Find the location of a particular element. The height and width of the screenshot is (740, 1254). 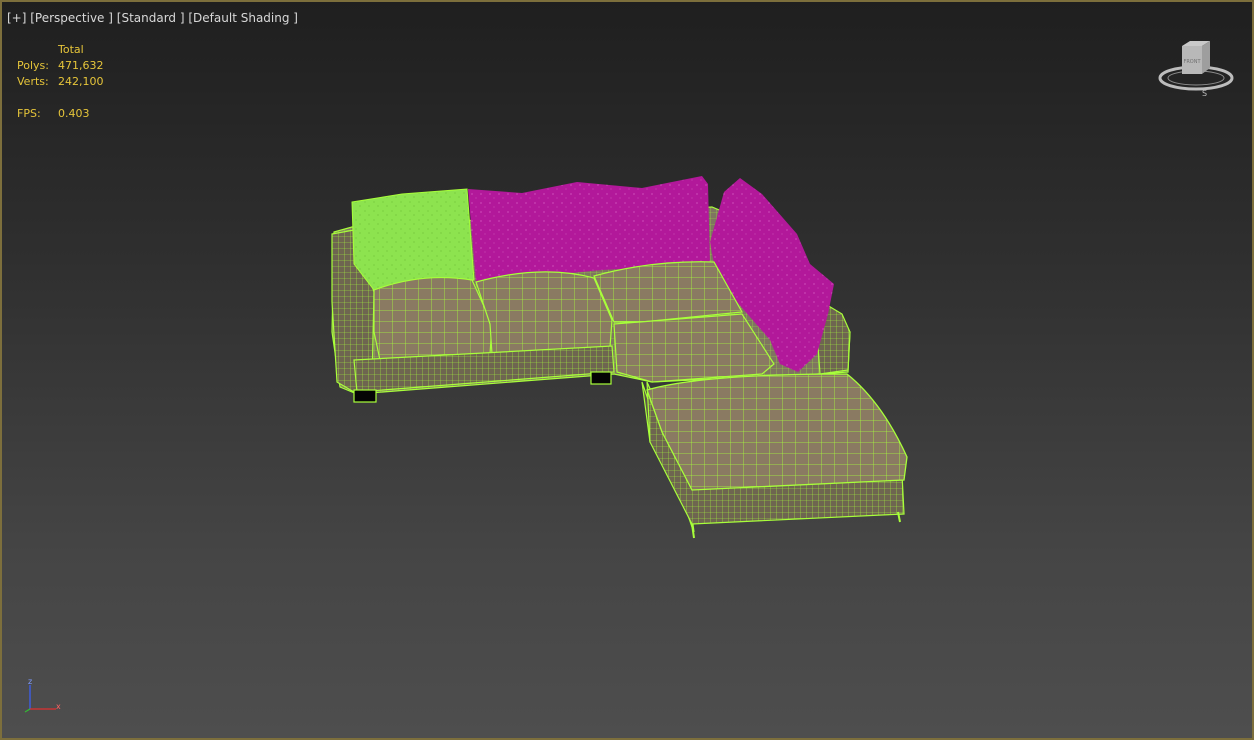

viewcube-box is located at coordinates (1196, 57).